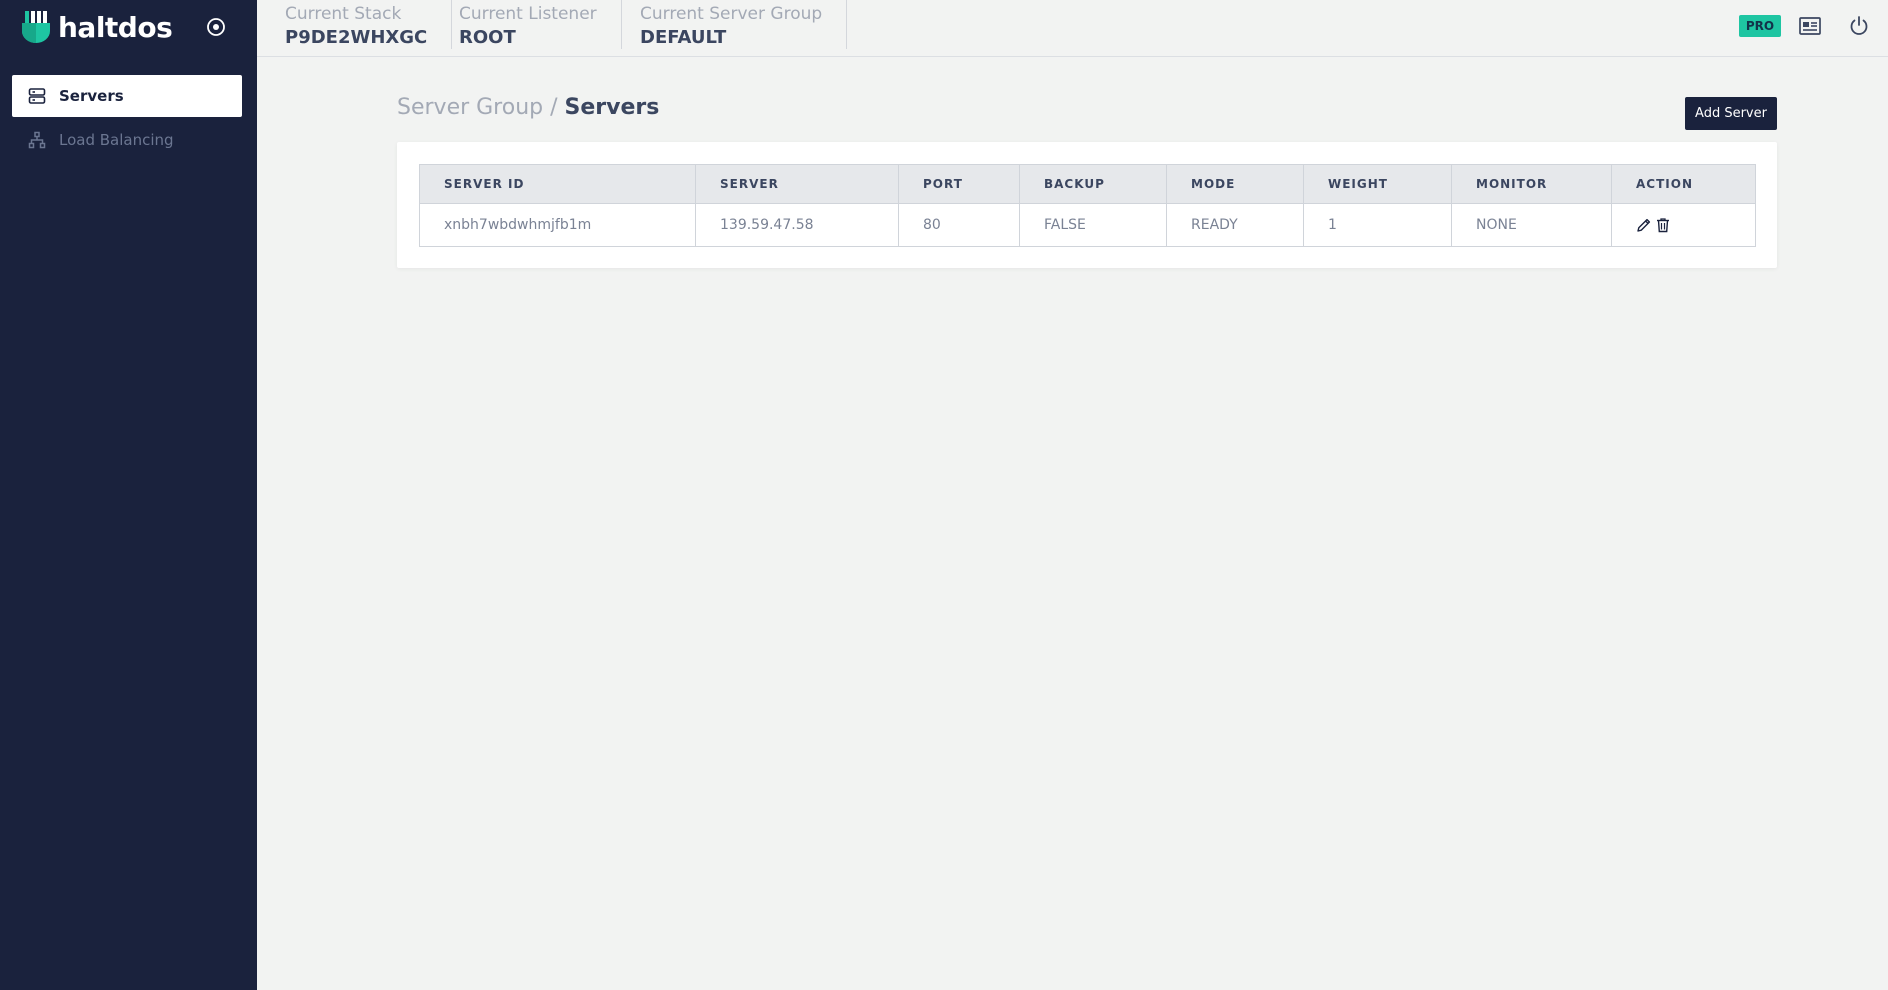 This screenshot has width=1888, height=990. I want to click on column-header-port: PORT, so click(959, 184).